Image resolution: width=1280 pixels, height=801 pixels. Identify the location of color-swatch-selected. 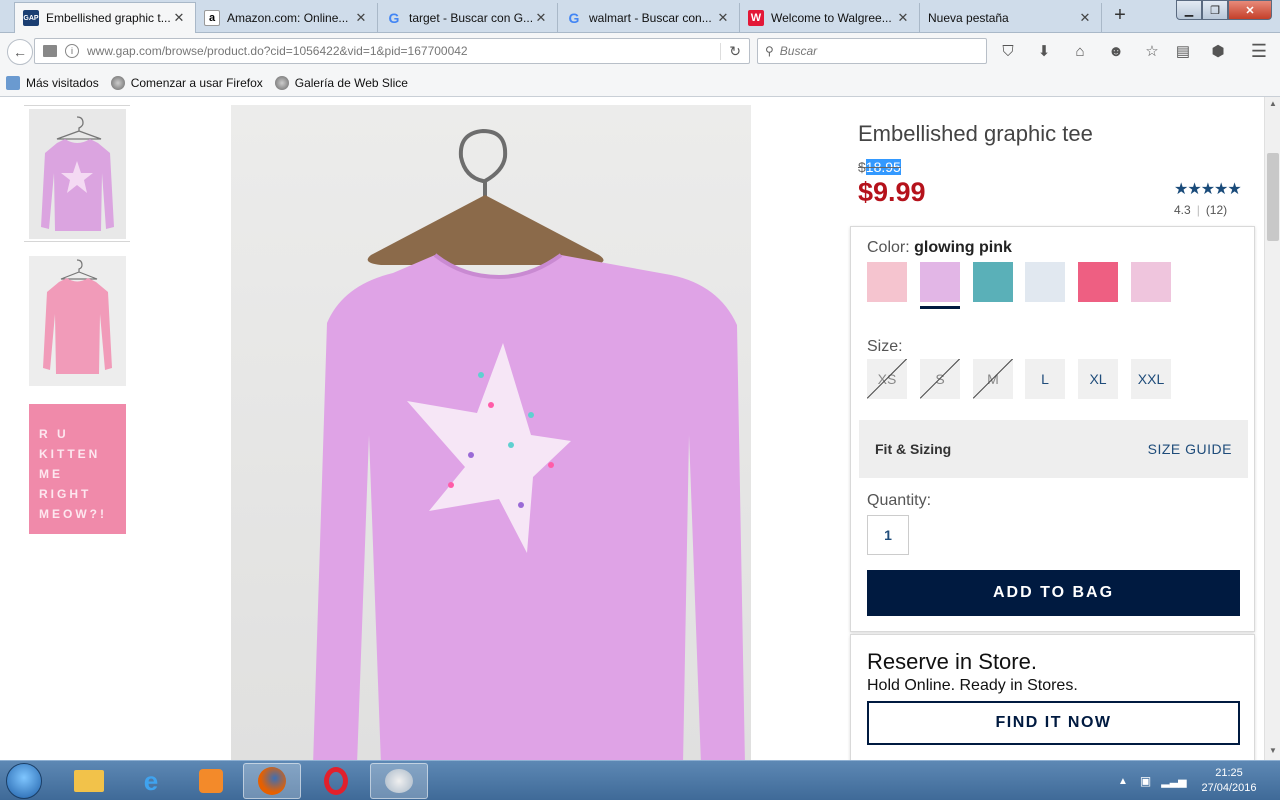
(940, 282).